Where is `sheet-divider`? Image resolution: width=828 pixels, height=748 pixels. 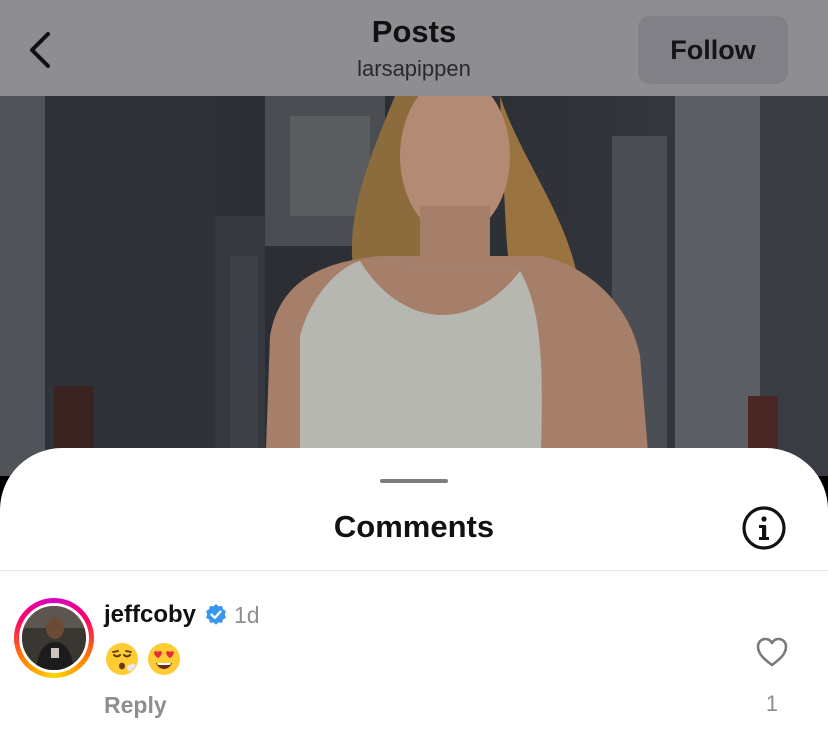
sheet-divider is located at coordinates (414, 570).